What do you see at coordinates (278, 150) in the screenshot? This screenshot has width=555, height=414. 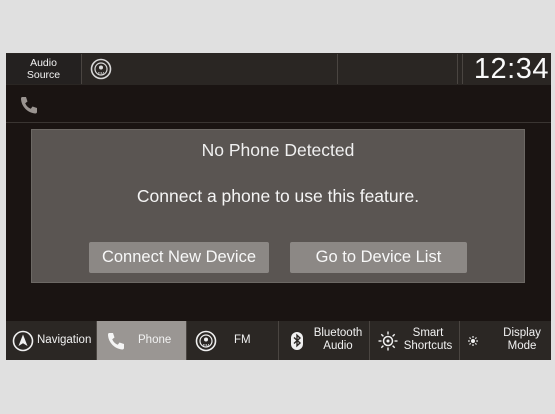 I see `dialog-title: No Phone Detected` at bounding box center [278, 150].